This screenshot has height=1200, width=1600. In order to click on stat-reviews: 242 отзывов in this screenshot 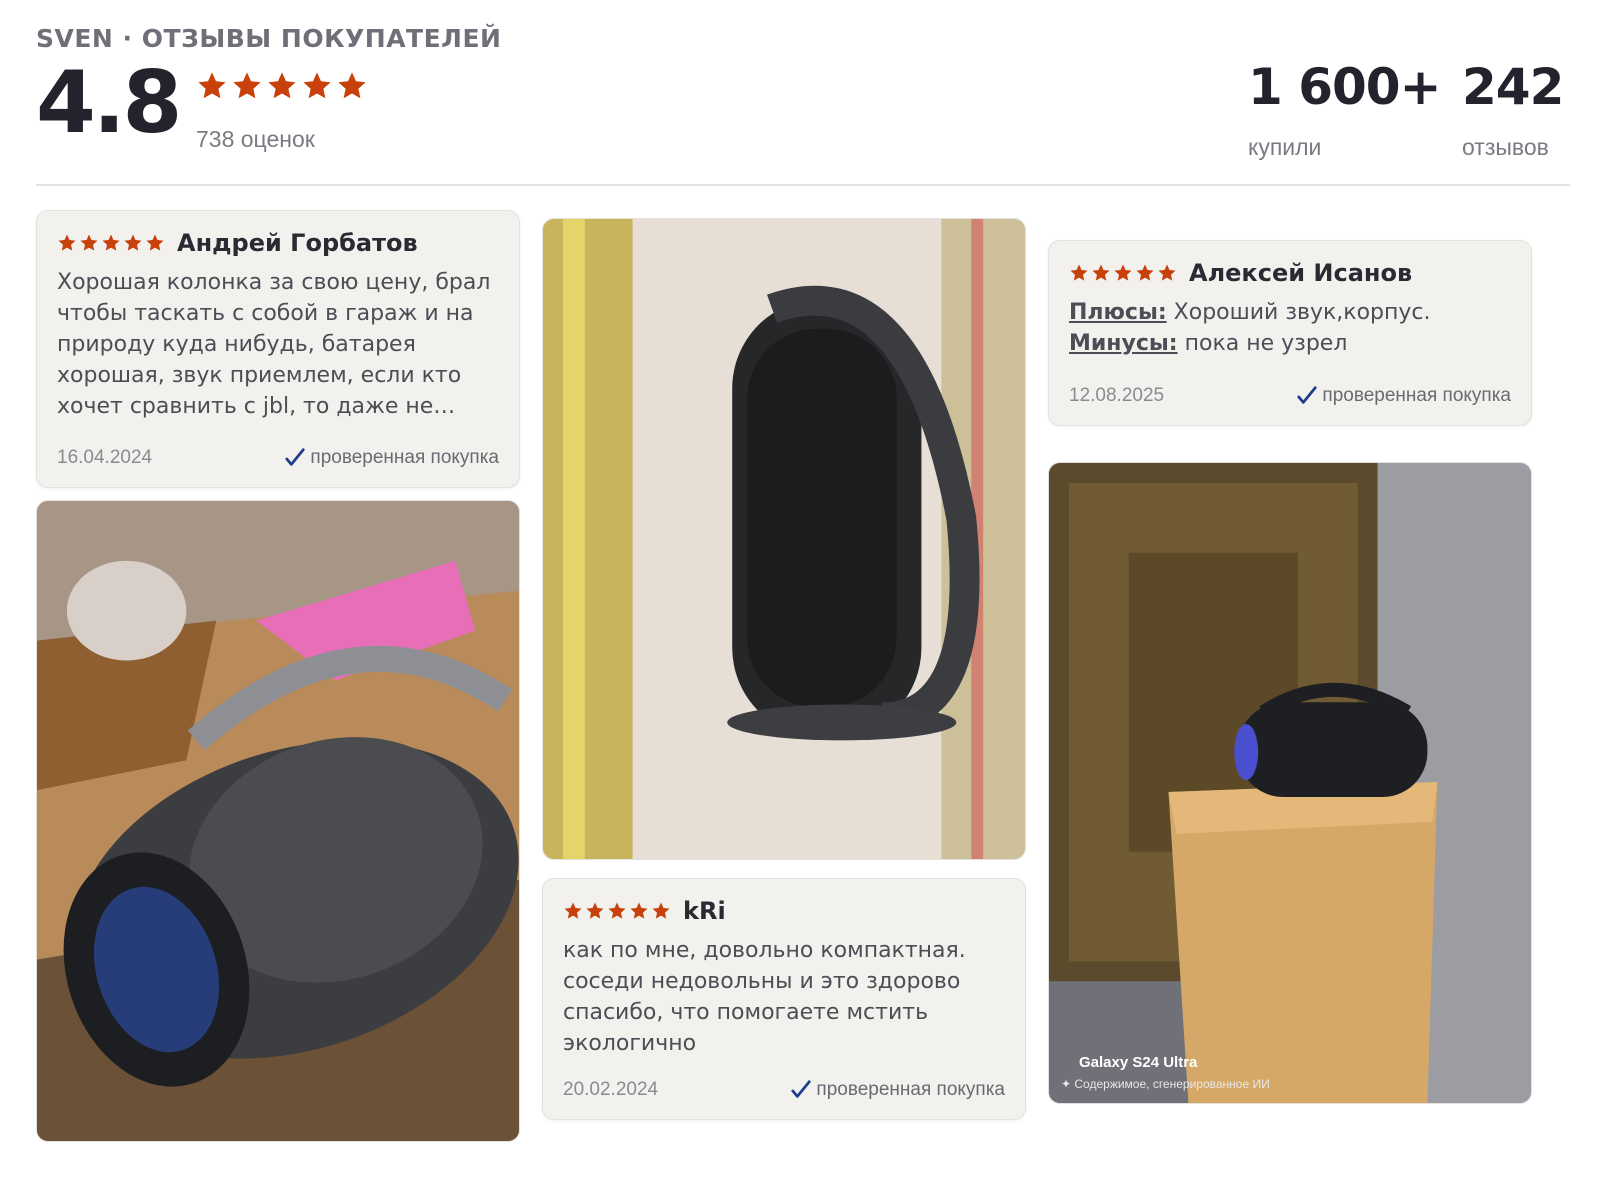, I will do `click(1513, 109)`.